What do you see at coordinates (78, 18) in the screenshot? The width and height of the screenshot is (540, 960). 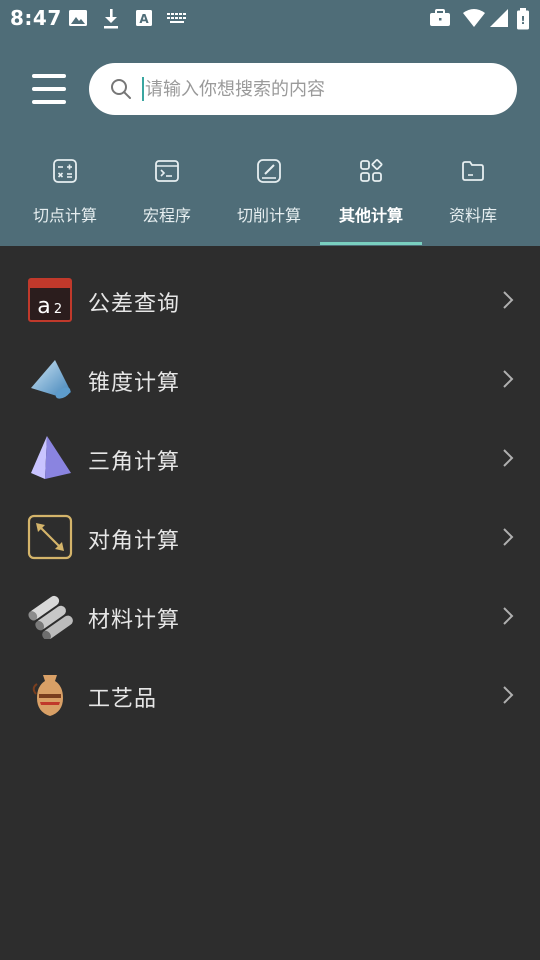 I see `image-icon` at bounding box center [78, 18].